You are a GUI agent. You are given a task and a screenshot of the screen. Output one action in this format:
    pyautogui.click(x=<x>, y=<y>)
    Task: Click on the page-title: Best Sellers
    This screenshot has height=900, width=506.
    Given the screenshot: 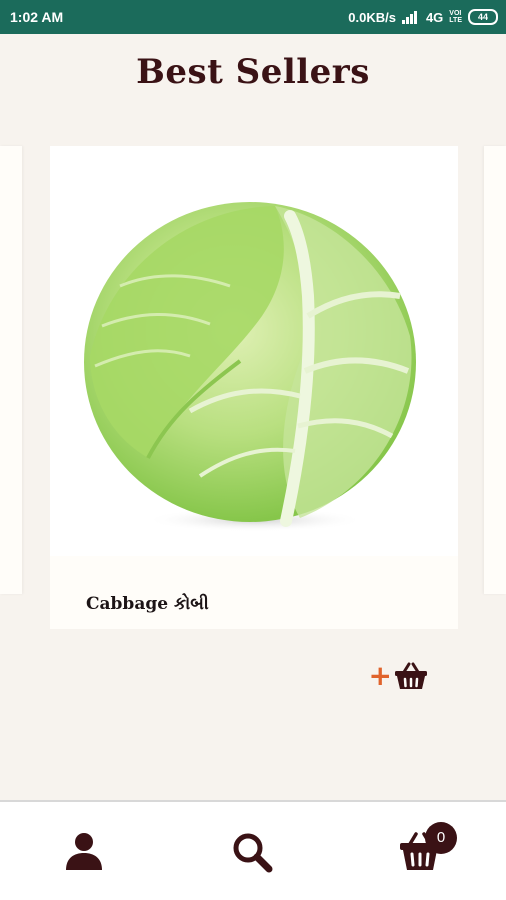 What is the action you would take?
    pyautogui.click(x=253, y=72)
    